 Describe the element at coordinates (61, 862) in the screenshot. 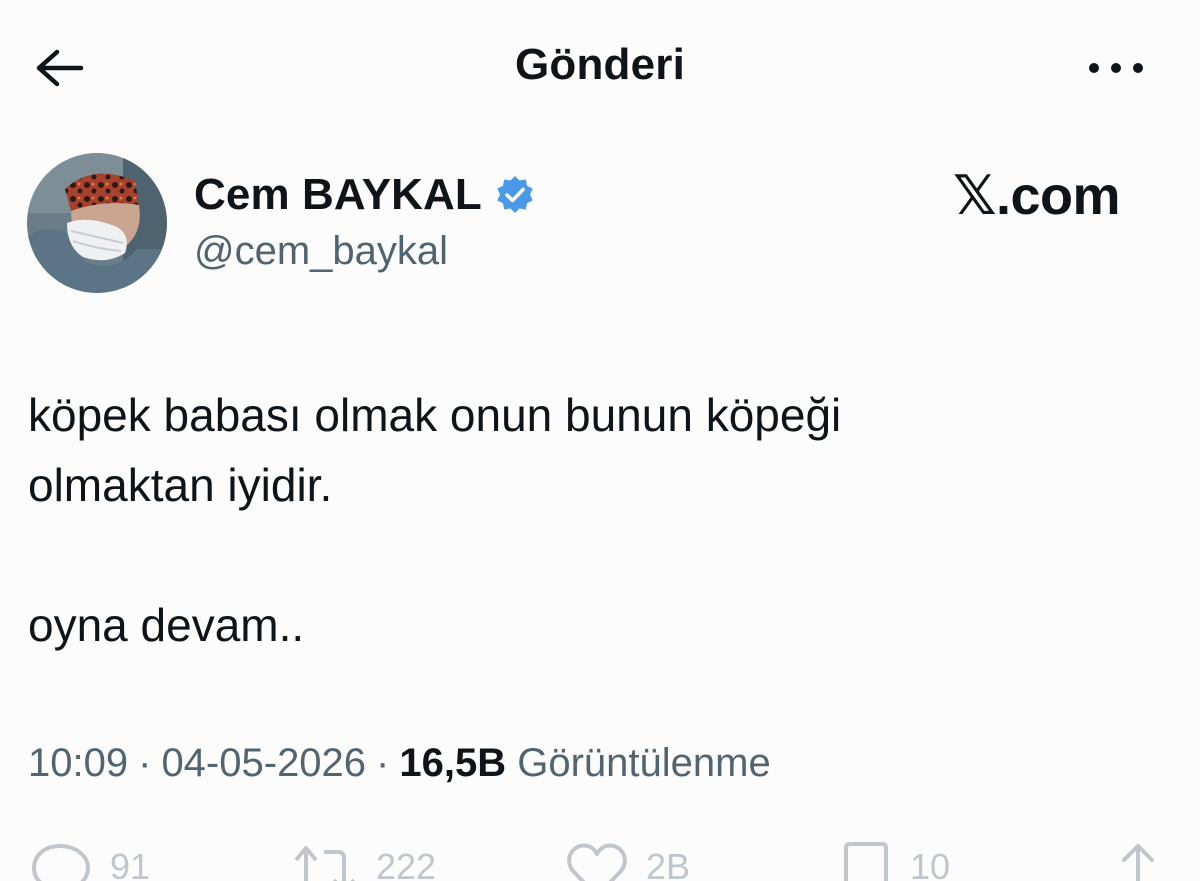

I see `reply-icon` at that location.